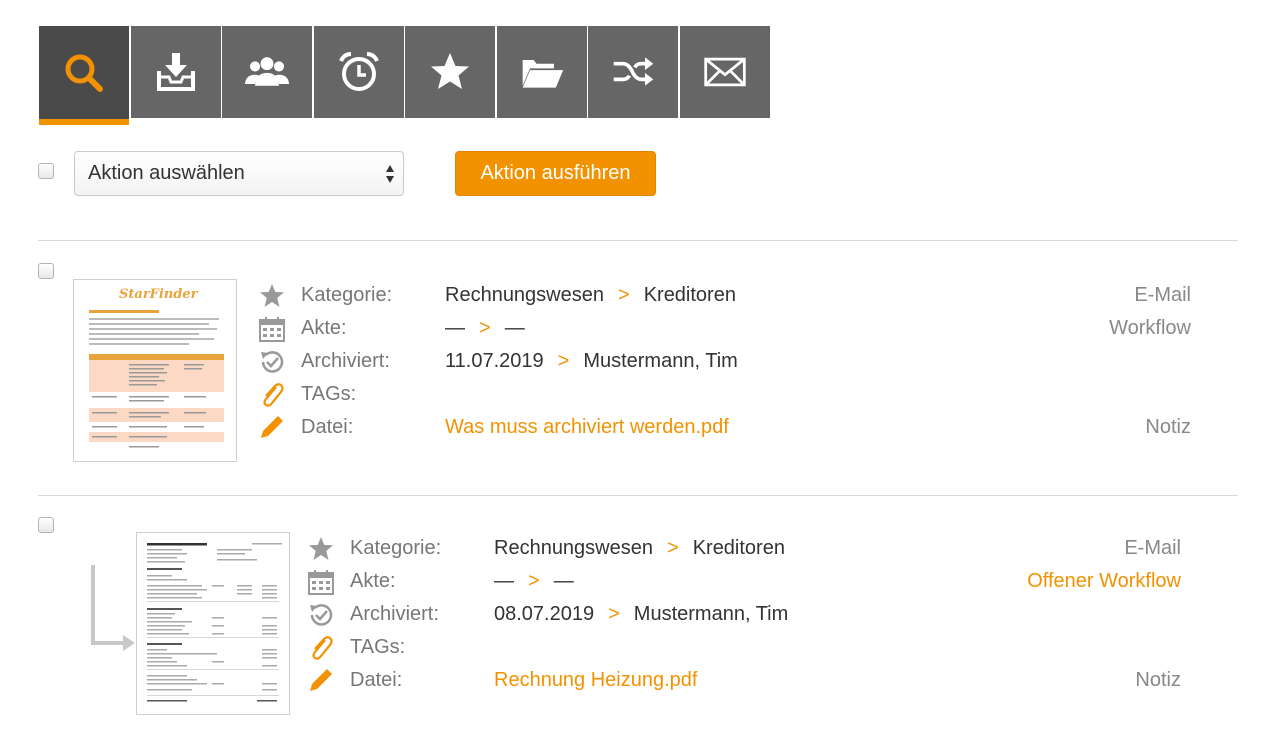  I want to click on open-workflow-link: Offener Workflow, so click(1104, 581).